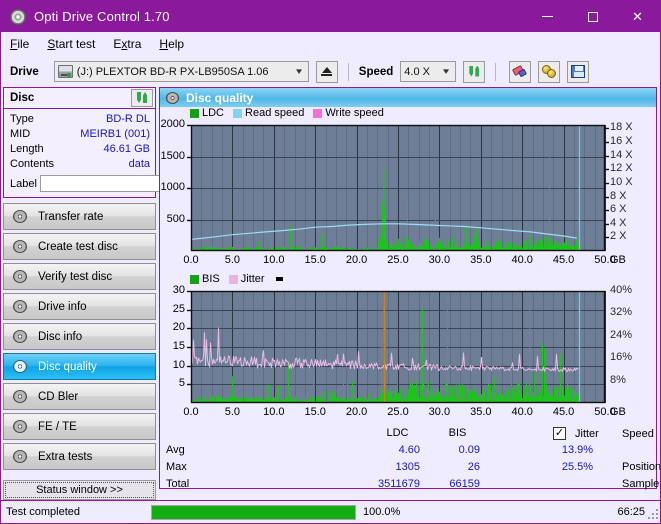  What do you see at coordinates (354, 113) in the screenshot?
I see `legend-label: Write speed` at bounding box center [354, 113].